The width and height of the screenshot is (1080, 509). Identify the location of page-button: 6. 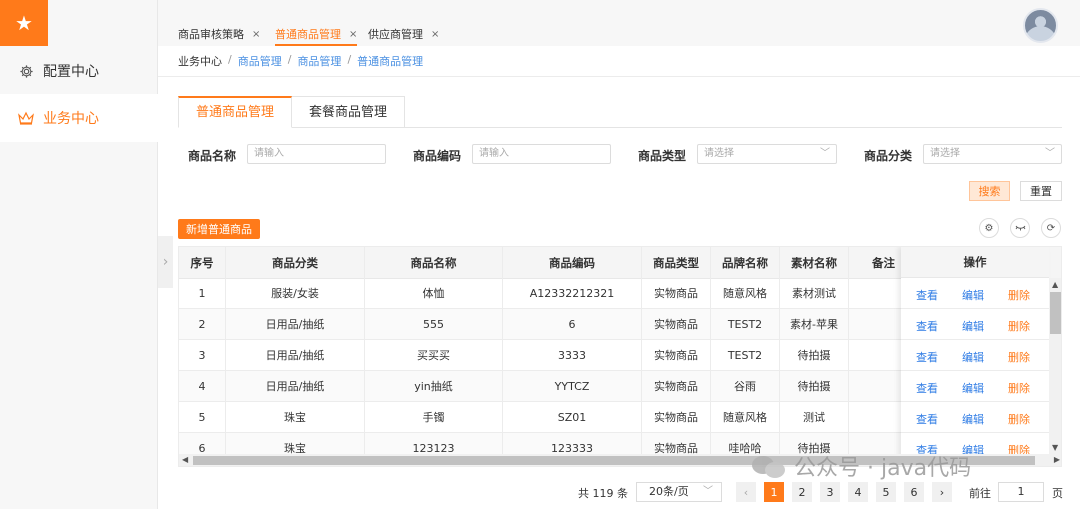
(914, 492).